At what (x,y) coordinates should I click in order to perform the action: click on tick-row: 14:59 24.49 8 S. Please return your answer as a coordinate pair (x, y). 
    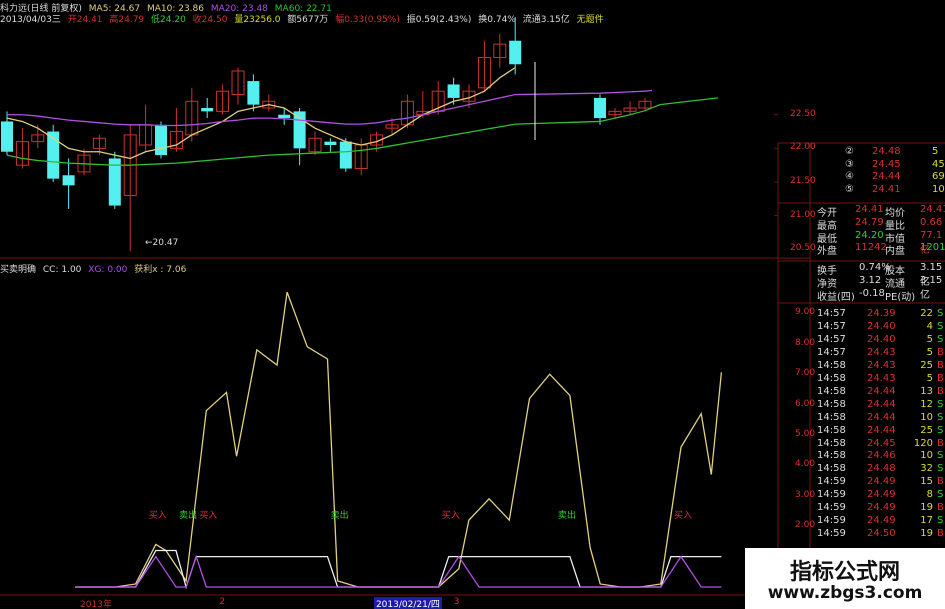
    Looking at the image, I should click on (878, 495).